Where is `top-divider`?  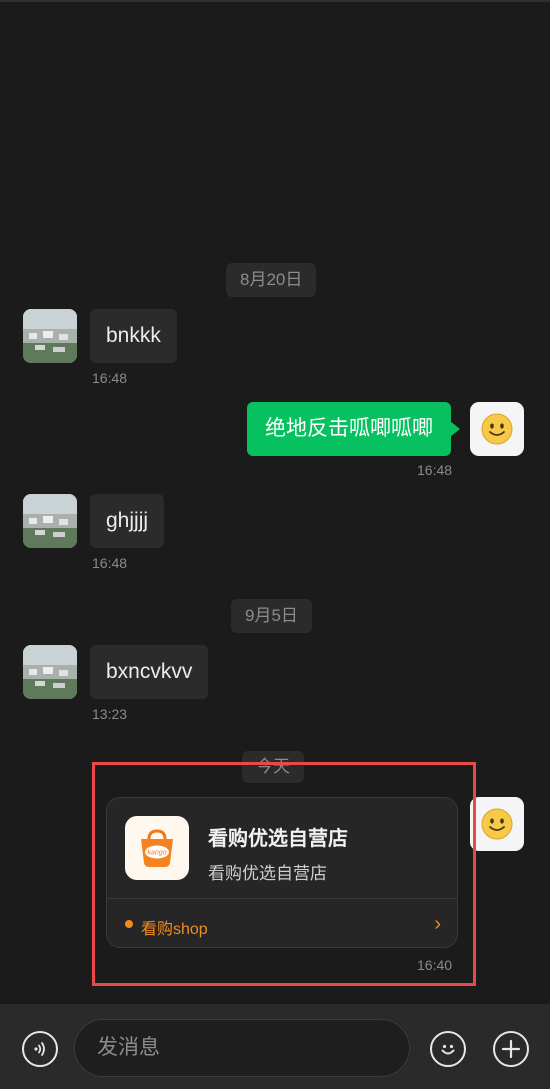 top-divider is located at coordinates (275, 1).